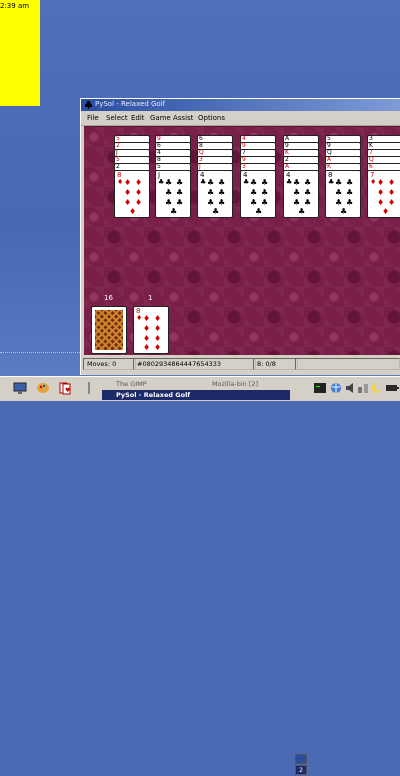 This screenshot has height=776, width=400. Describe the element at coordinates (20, 388) in the screenshot. I see `monitor-icon` at that location.